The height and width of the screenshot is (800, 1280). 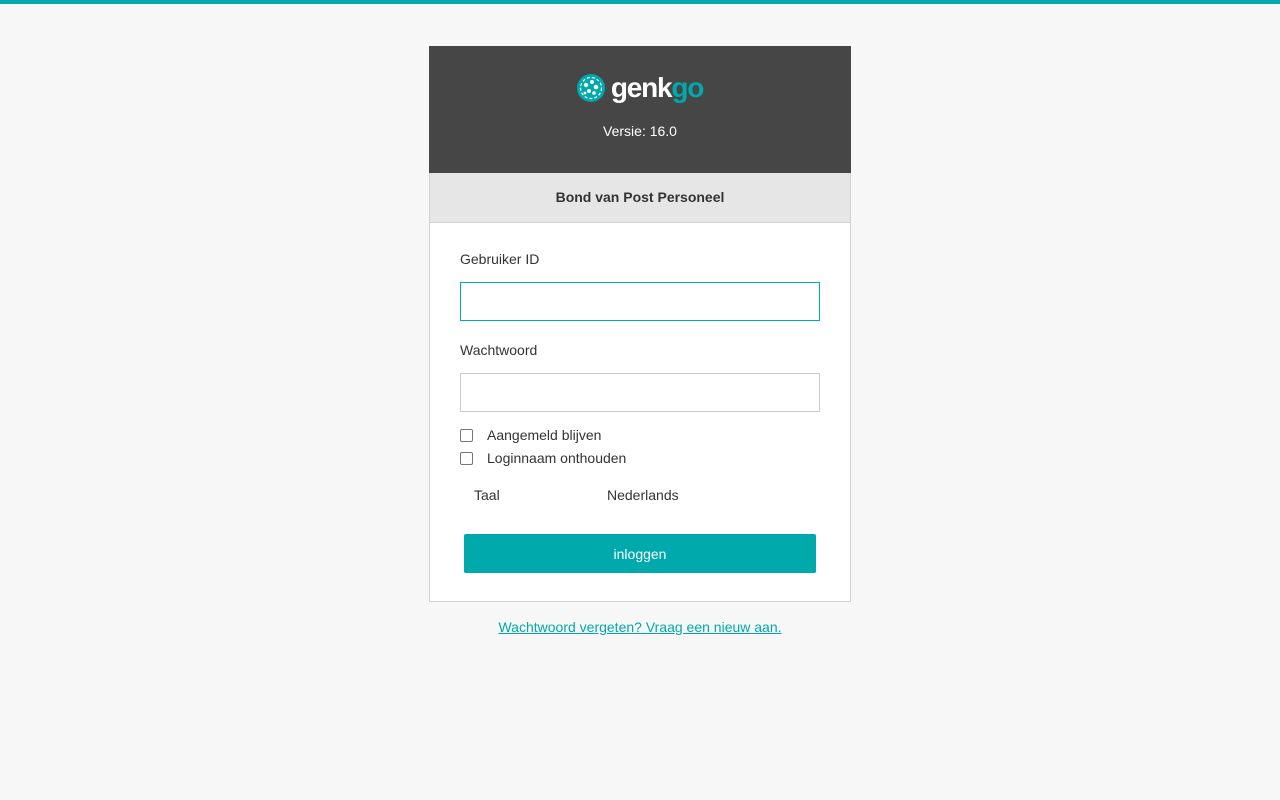 I want to click on language-row: Taal Nederlands, so click(x=639, y=495).